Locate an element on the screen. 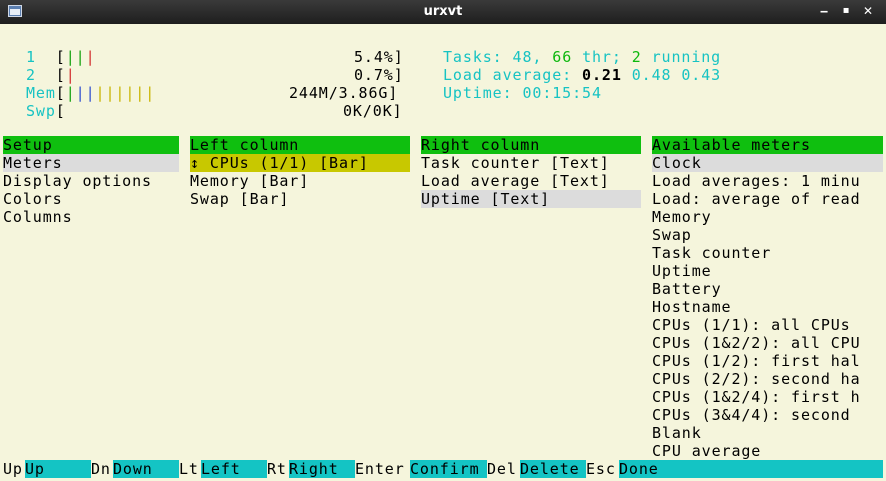  right-column-header: Right column is located at coordinates (531, 145).